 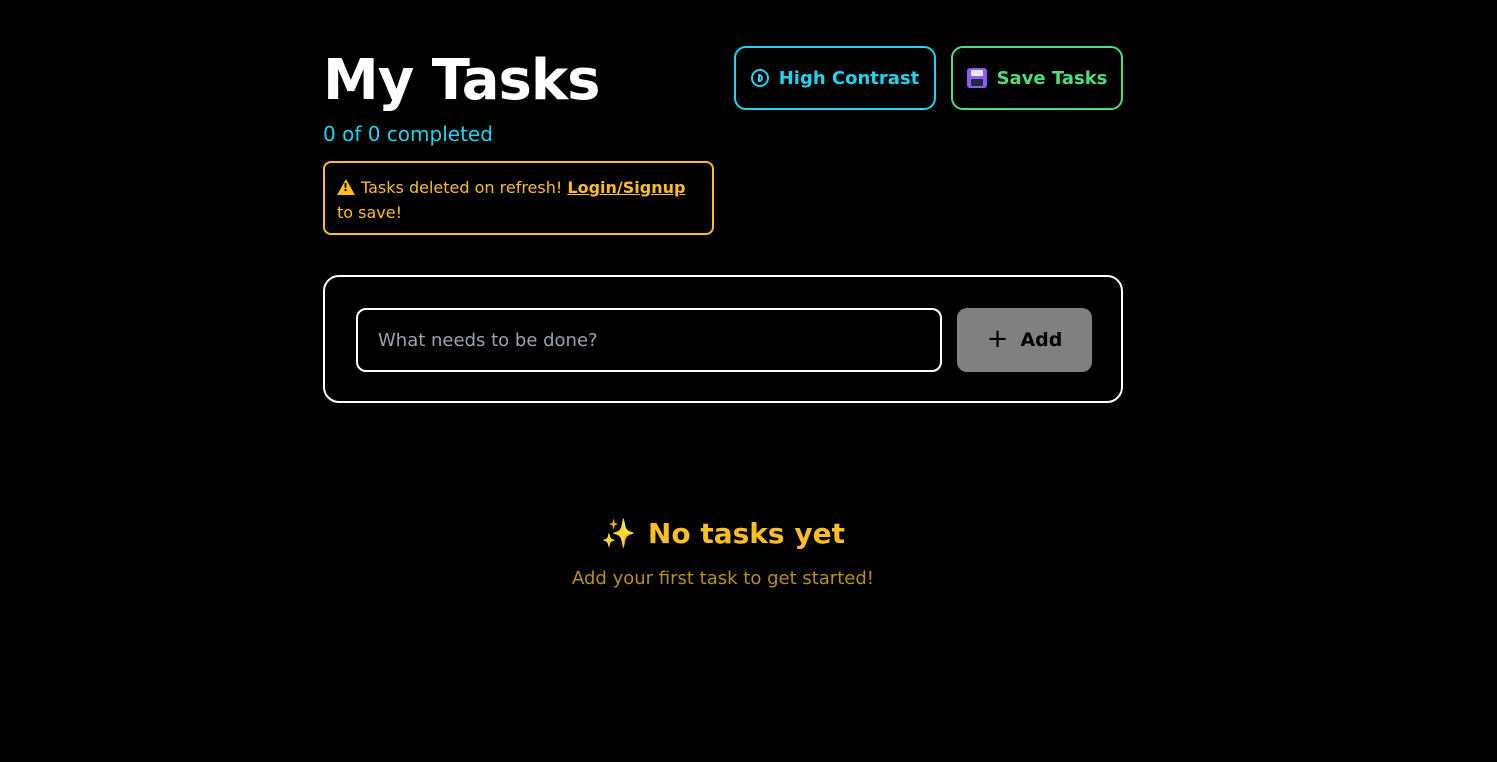 I want to click on high-contrast-button: High Contrast, so click(x=835, y=78).